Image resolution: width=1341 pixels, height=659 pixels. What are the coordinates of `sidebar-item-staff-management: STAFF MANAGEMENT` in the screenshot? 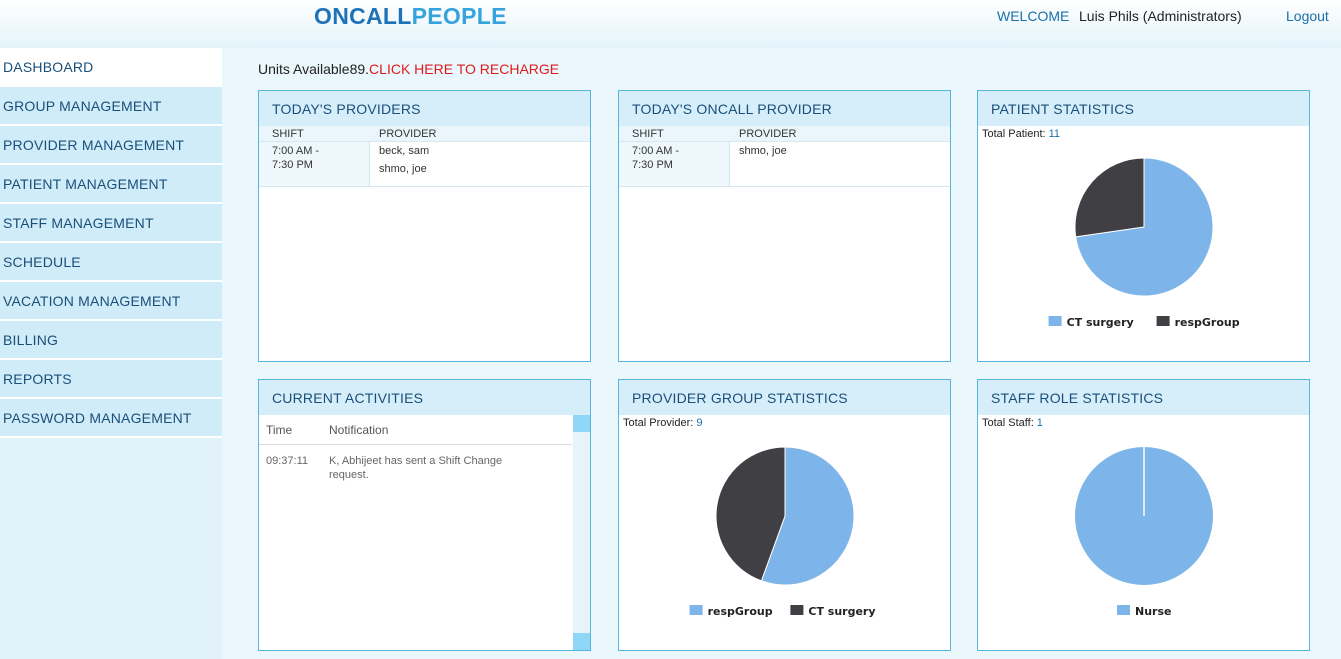 It's located at (111, 223).